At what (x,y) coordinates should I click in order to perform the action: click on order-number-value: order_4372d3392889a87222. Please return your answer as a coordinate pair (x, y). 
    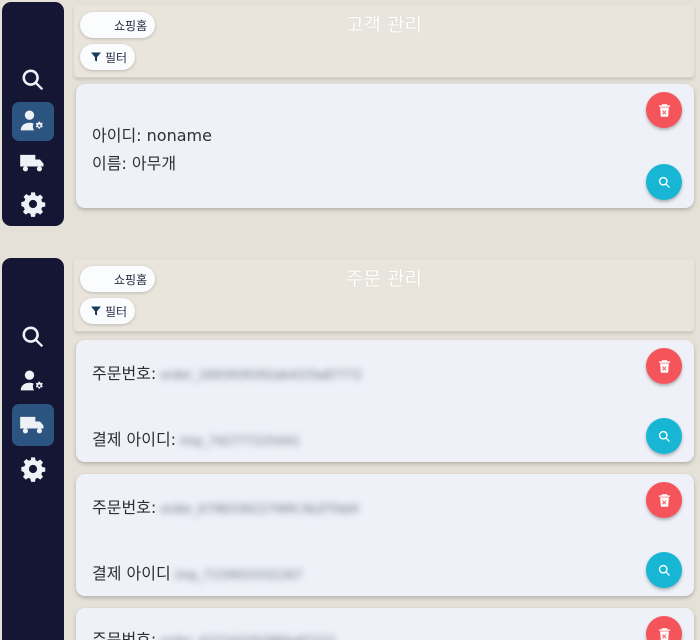
    Looking at the image, I should click on (247, 637).